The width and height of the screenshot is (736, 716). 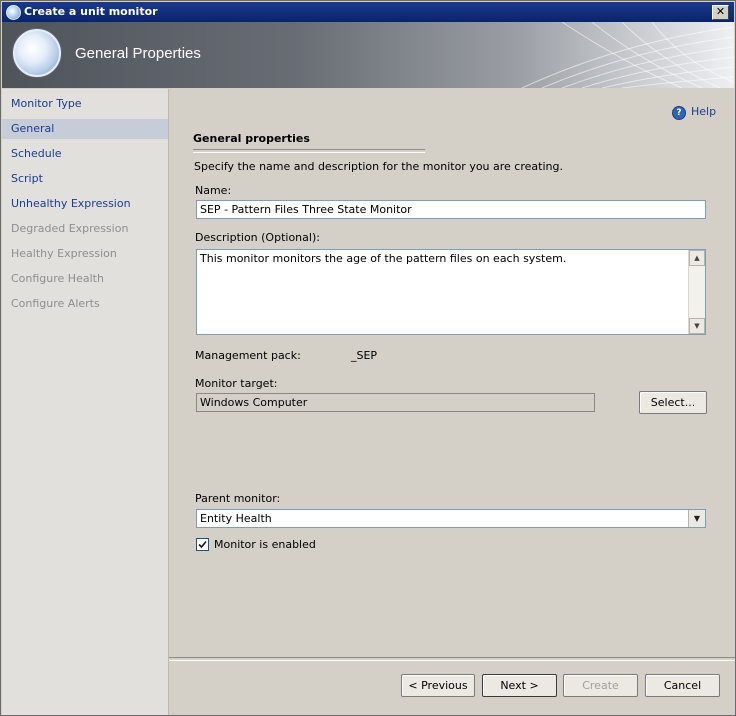 I want to click on description-label: Description (Optional):, so click(x=257, y=237).